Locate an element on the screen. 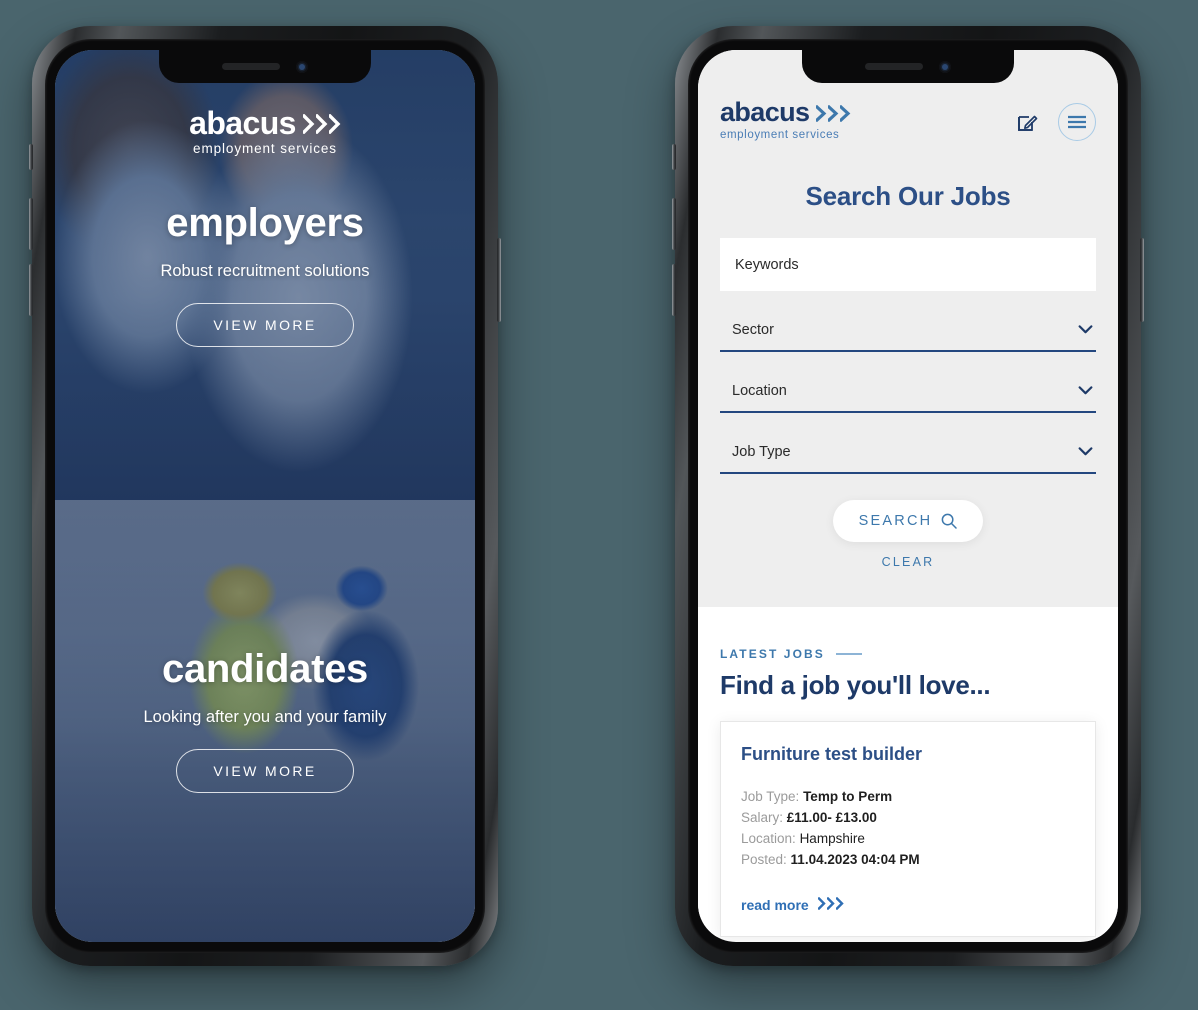 The image size is (1198, 1010). job-type-select: Job Type is located at coordinates (908, 452).